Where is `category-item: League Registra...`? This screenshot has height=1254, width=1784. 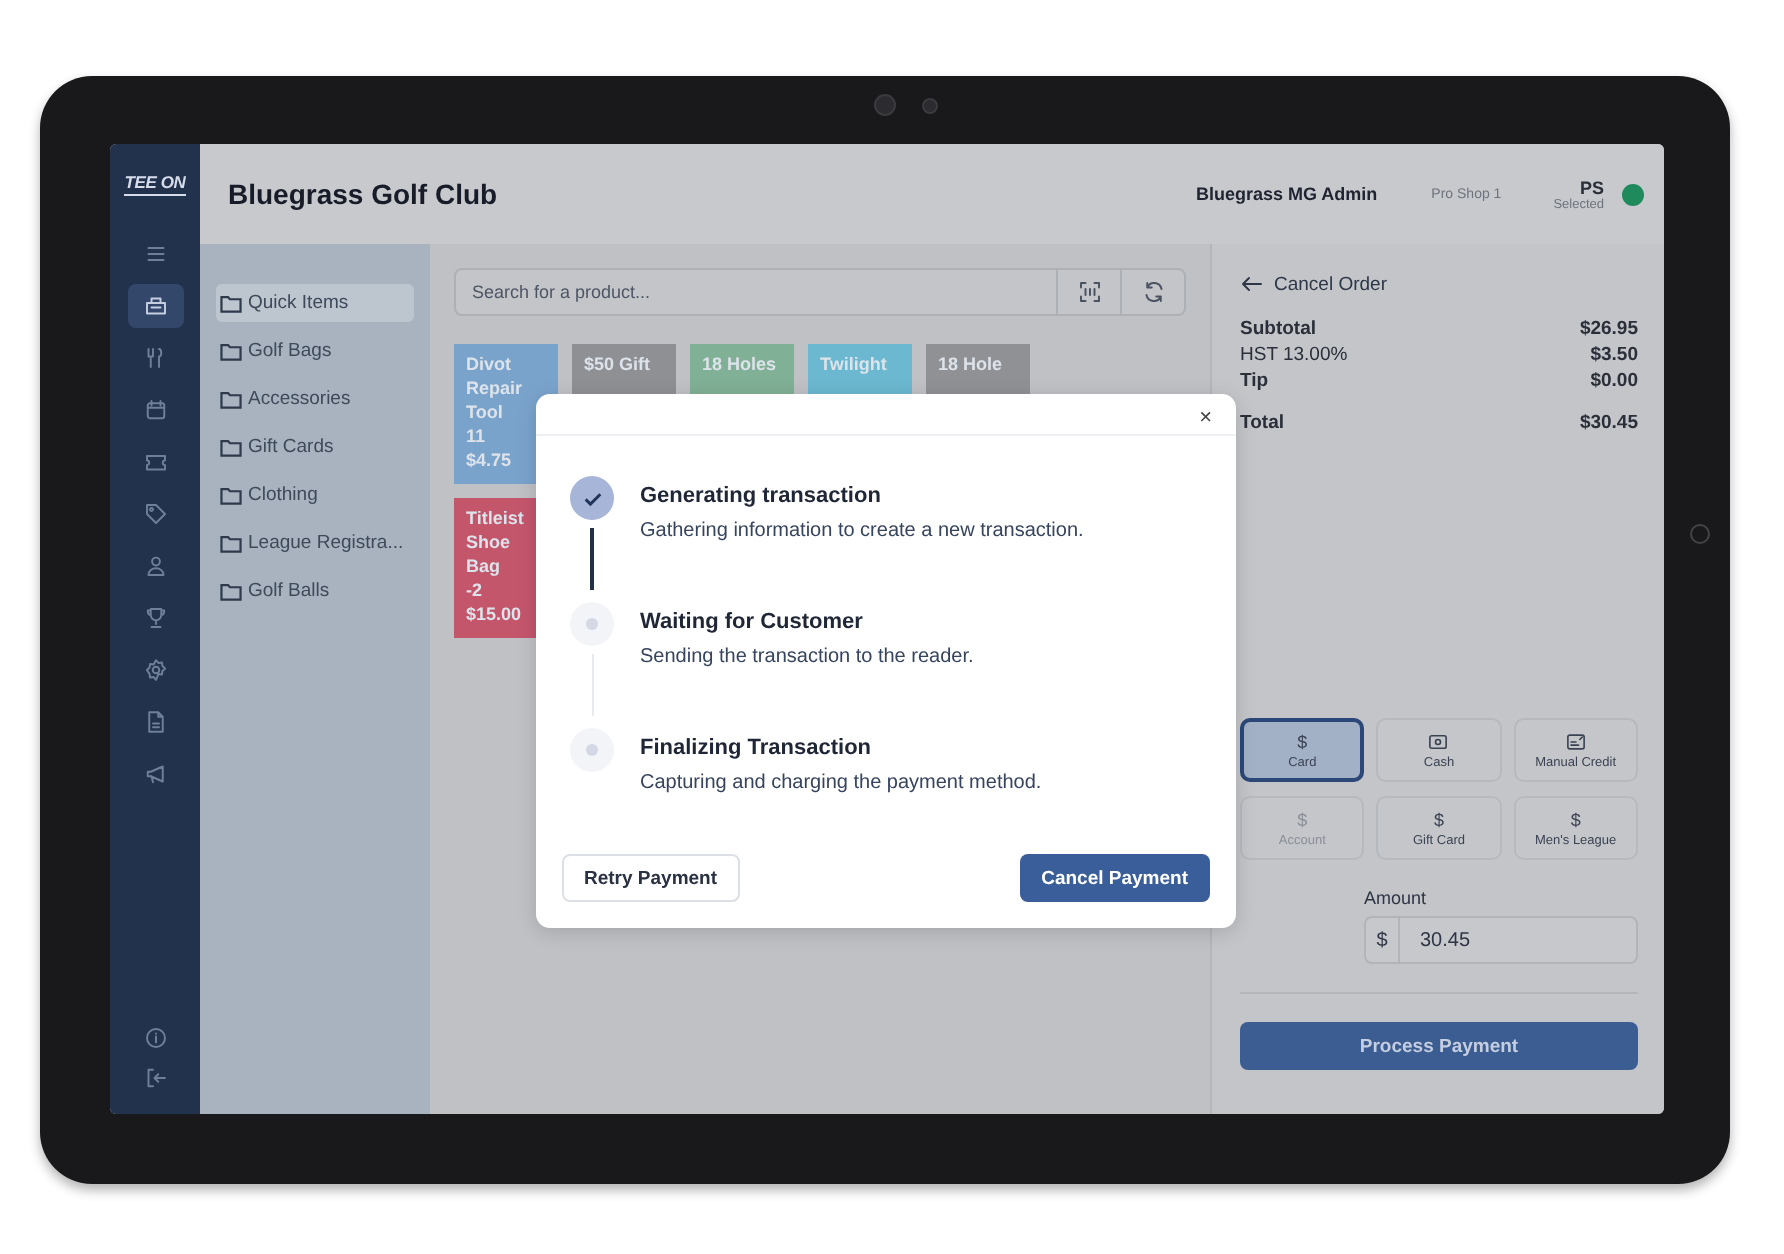
category-item: League Registra... is located at coordinates (315, 543).